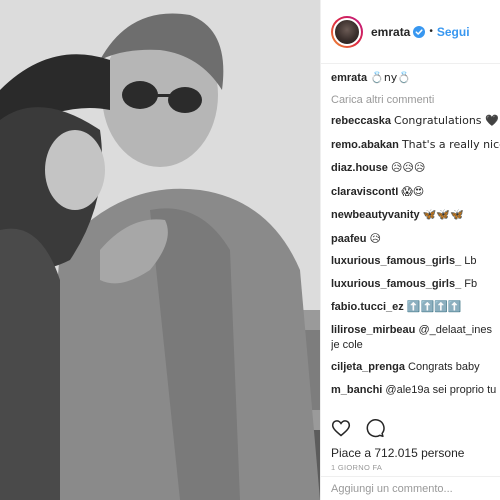  Describe the element at coordinates (356, 390) in the screenshot. I see `comment-username: m_banchi` at that location.